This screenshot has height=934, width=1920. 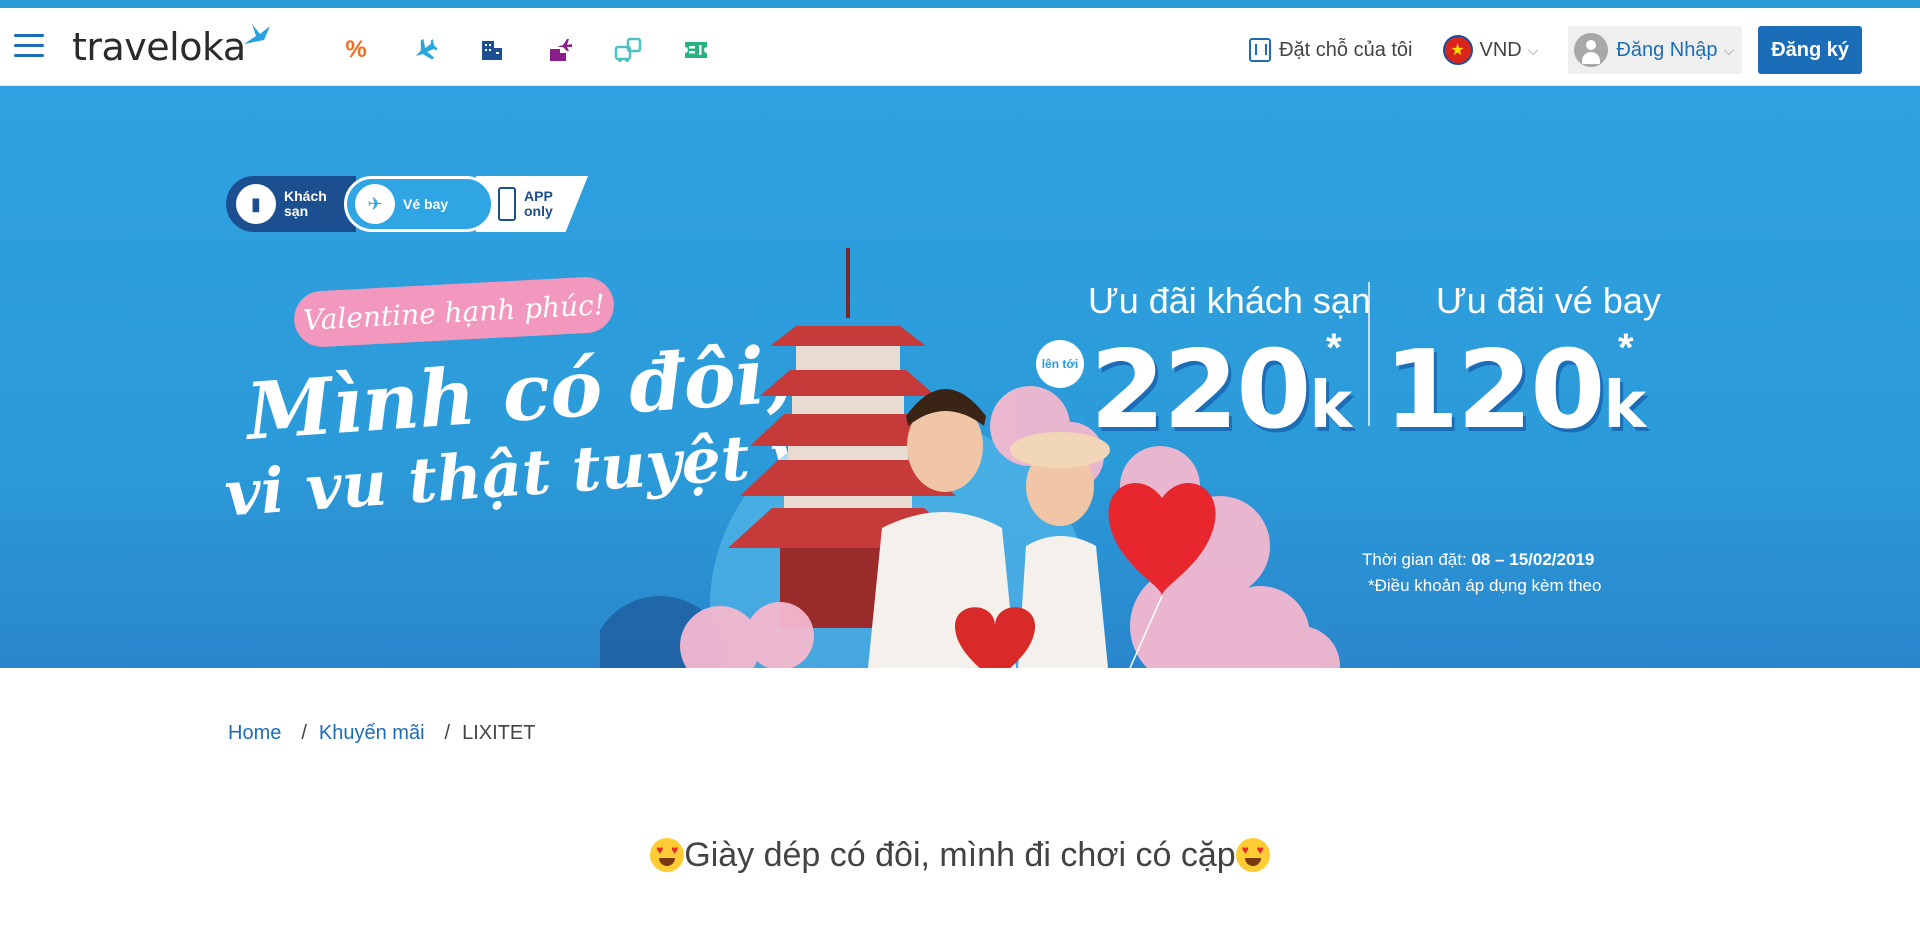 I want to click on pill-flight: ✈ Vé bay, so click(x=419, y=204).